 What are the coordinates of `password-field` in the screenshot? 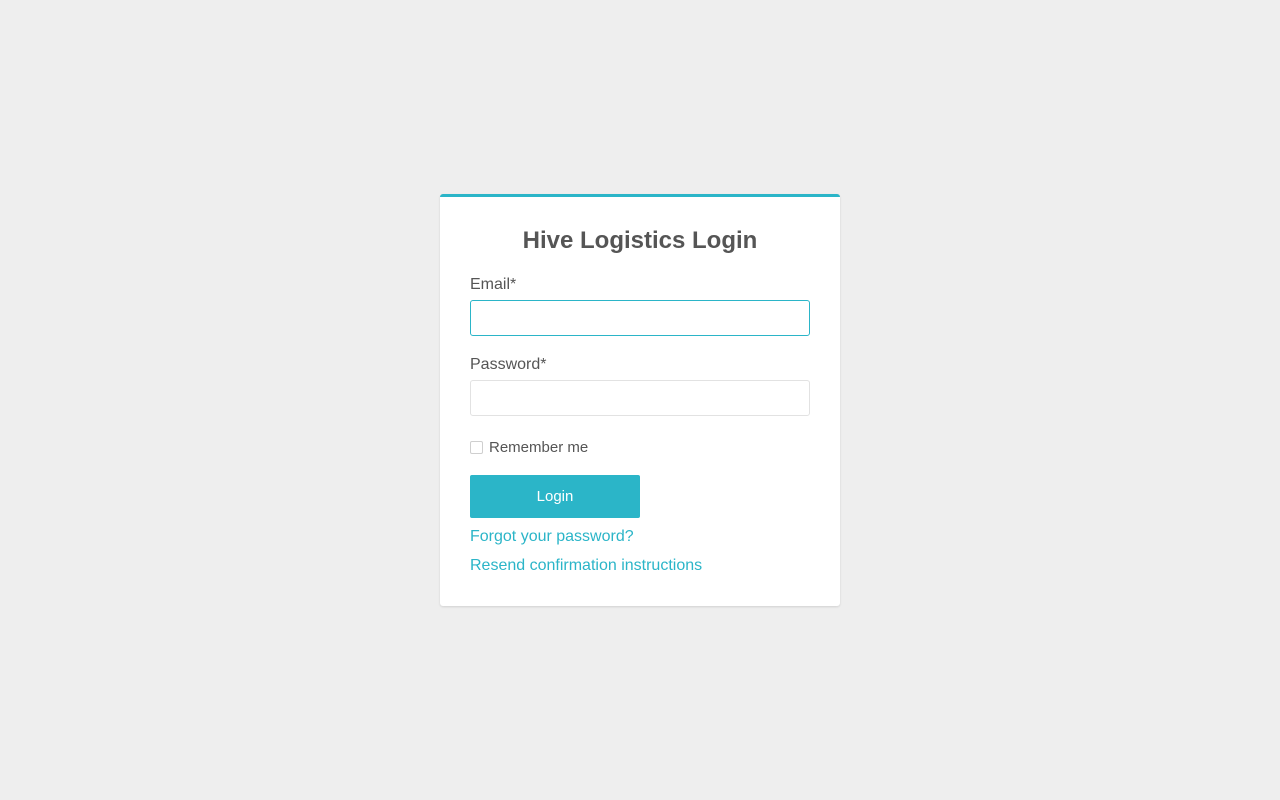 It's located at (640, 398).